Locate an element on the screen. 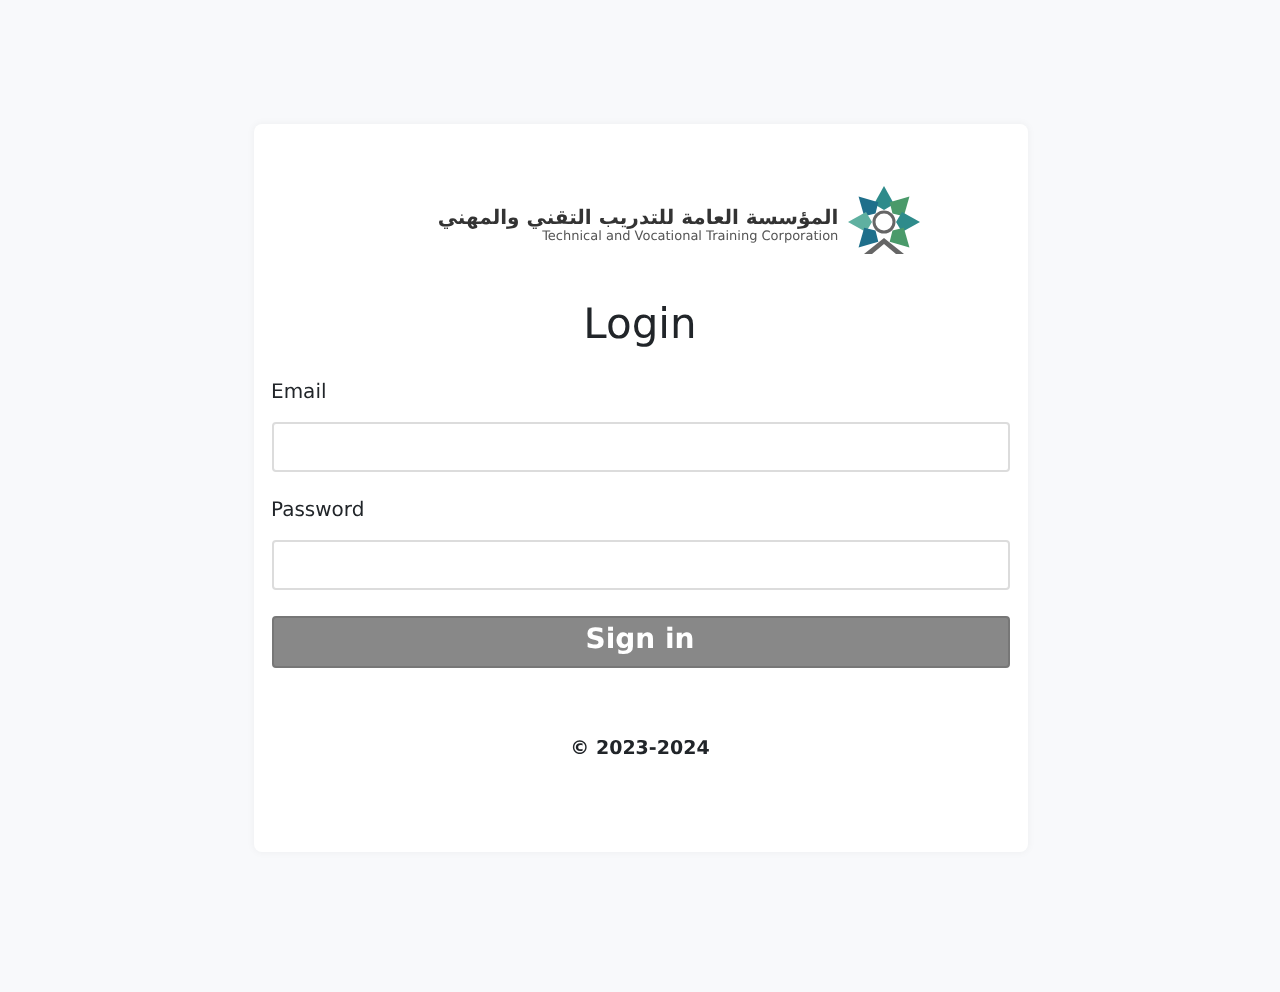 The height and width of the screenshot is (992, 1280). sign-in-button: Sign in is located at coordinates (640, 641).